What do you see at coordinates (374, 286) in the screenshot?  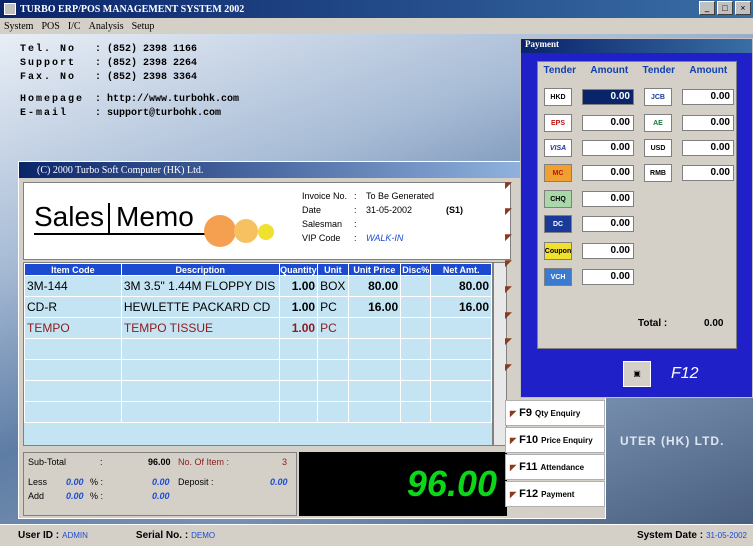 I see `cell-price: 80.00` at bounding box center [374, 286].